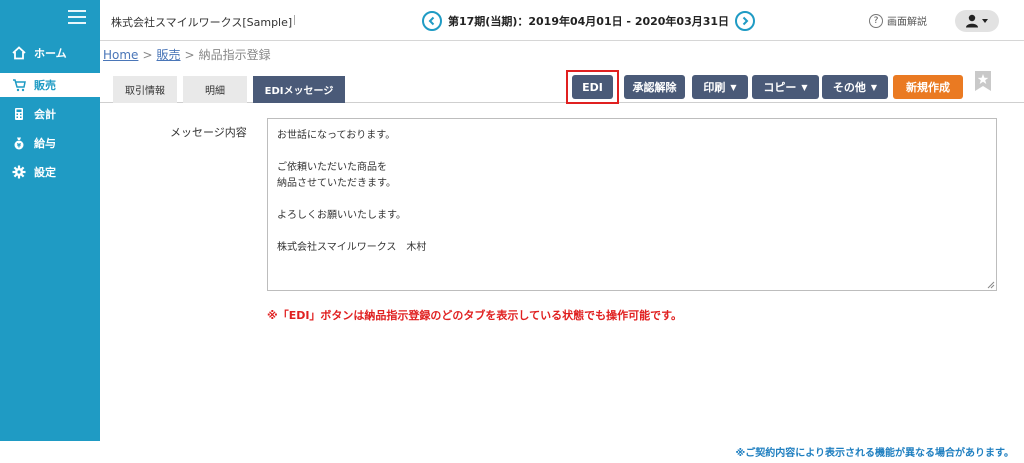 This screenshot has width=1024, height=463. Describe the element at coordinates (19, 114) in the screenshot. I see `calculator-icon` at that location.